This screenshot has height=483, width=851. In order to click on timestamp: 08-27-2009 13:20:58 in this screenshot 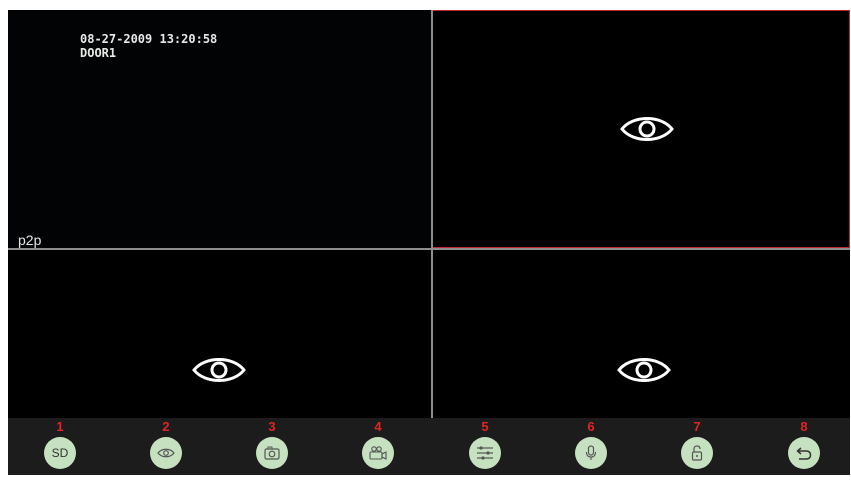, I will do `click(149, 39)`.